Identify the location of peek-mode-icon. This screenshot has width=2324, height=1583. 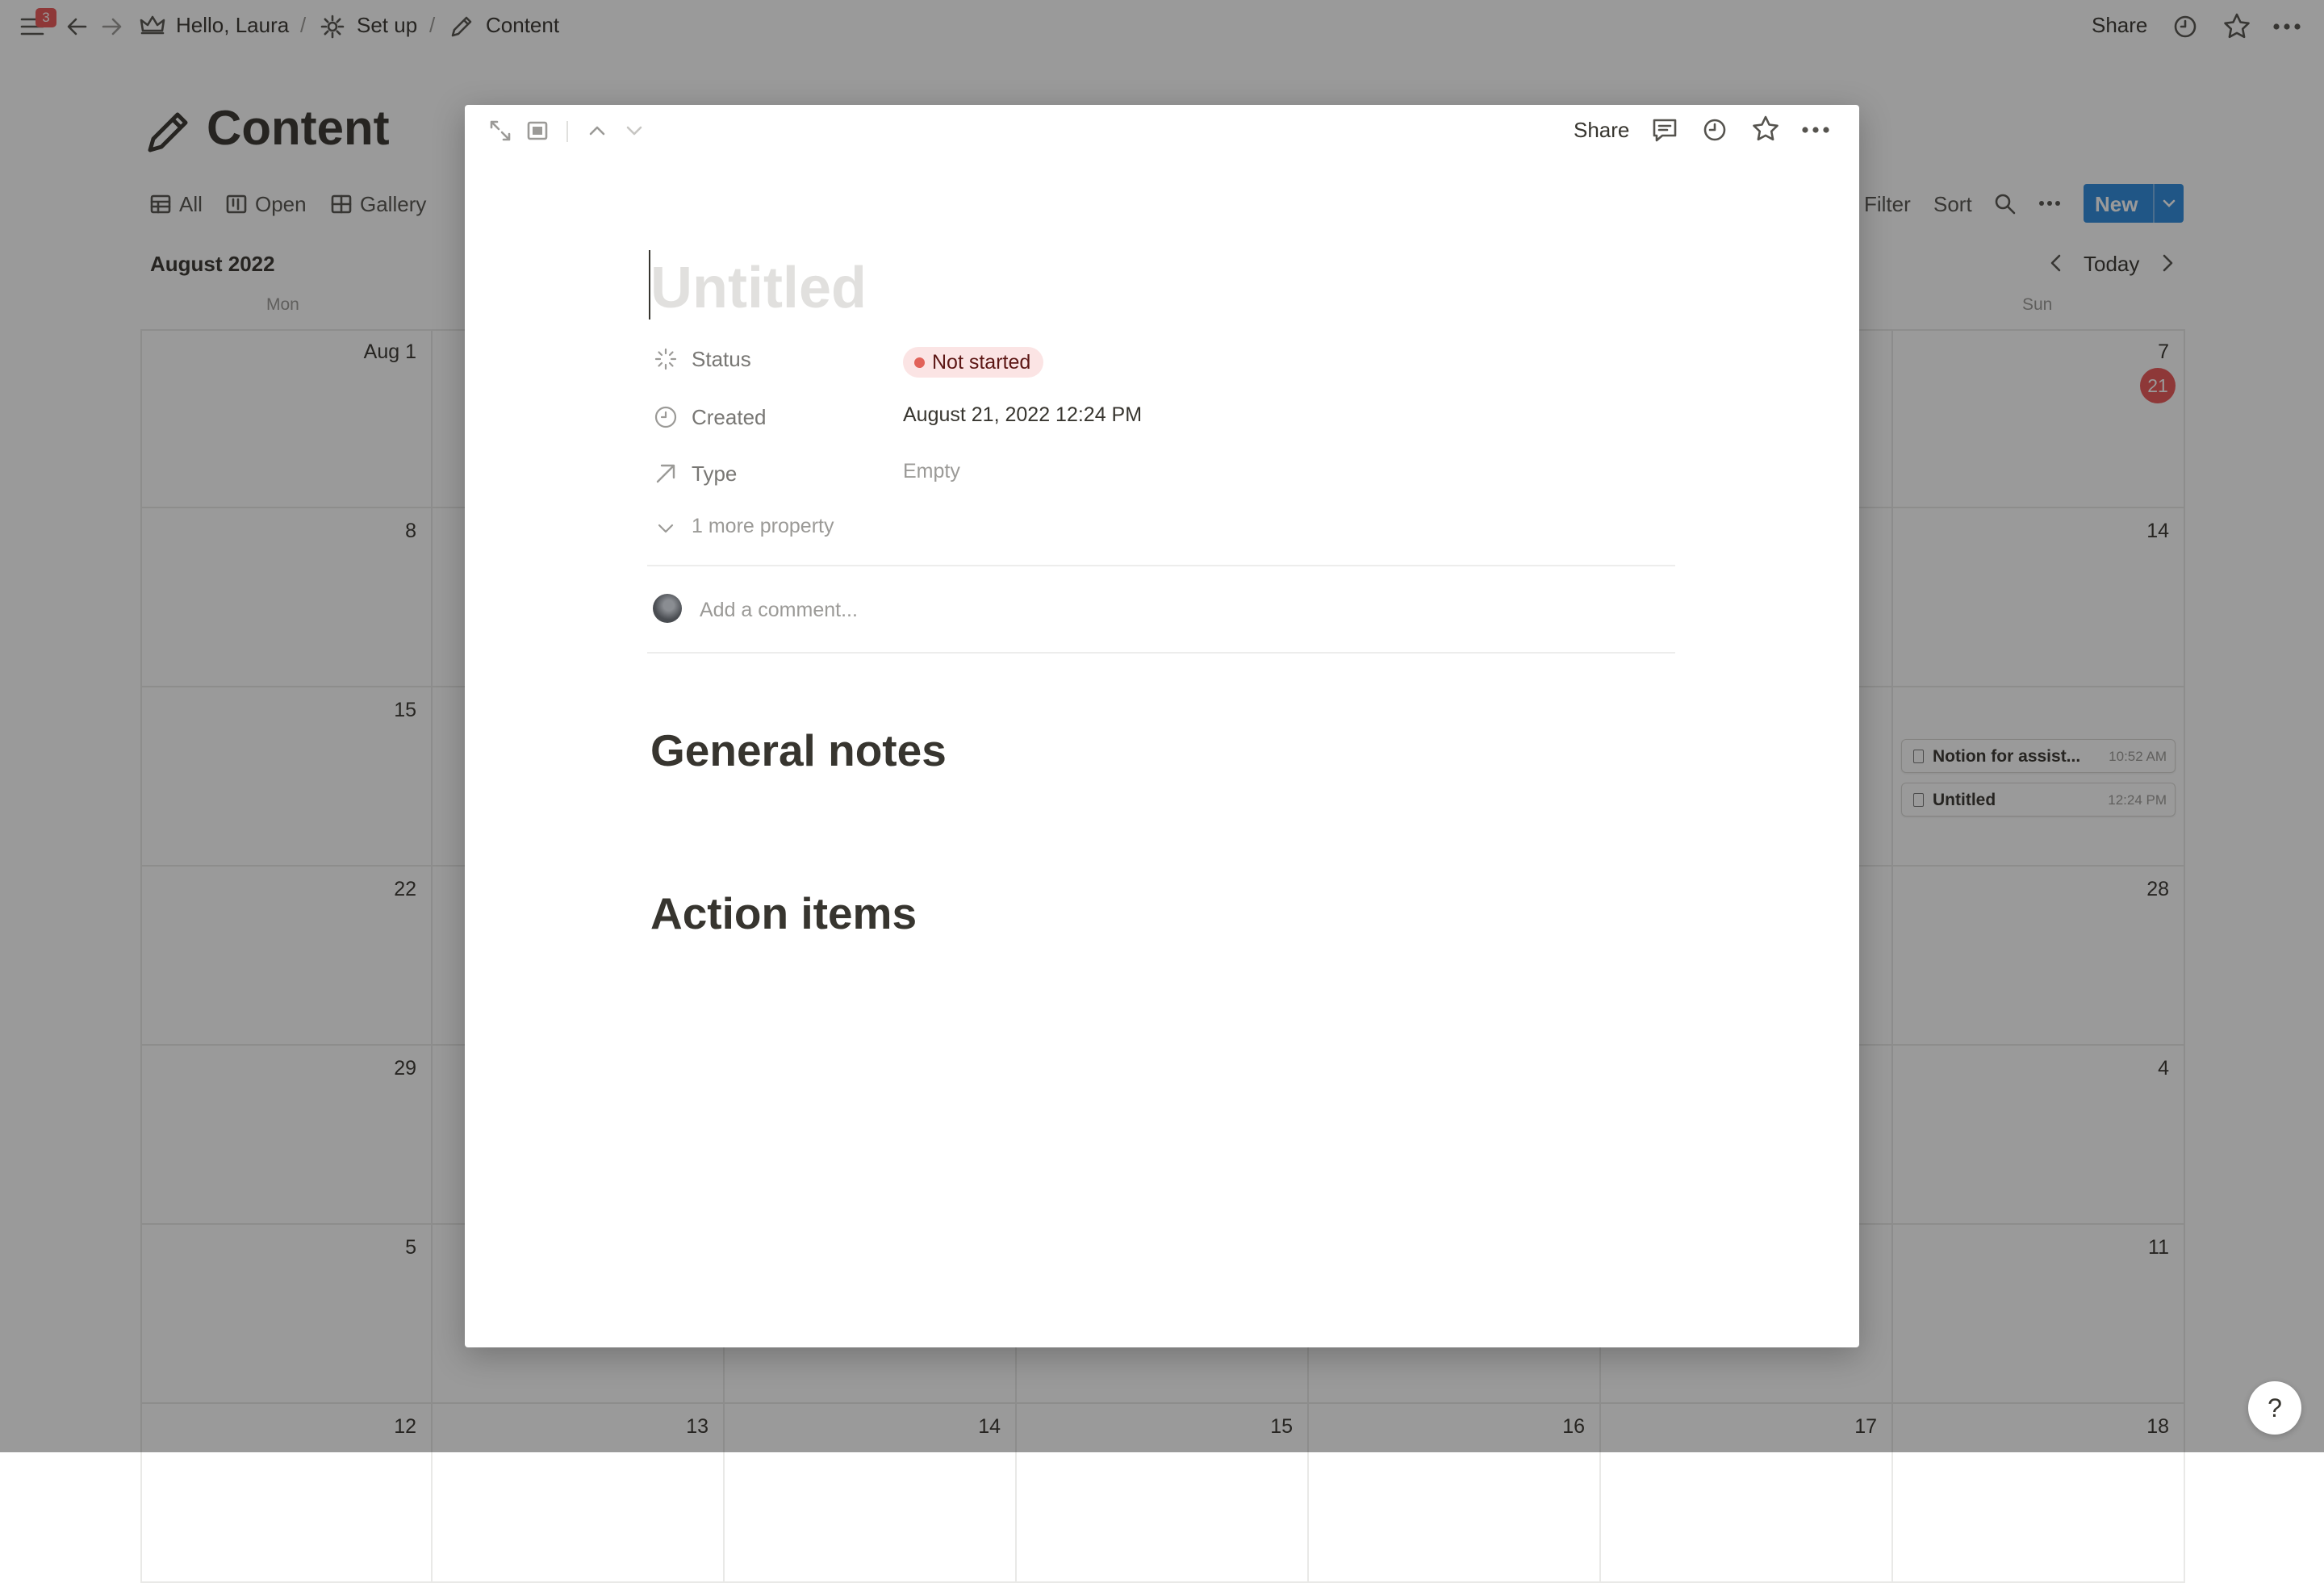
(537, 130).